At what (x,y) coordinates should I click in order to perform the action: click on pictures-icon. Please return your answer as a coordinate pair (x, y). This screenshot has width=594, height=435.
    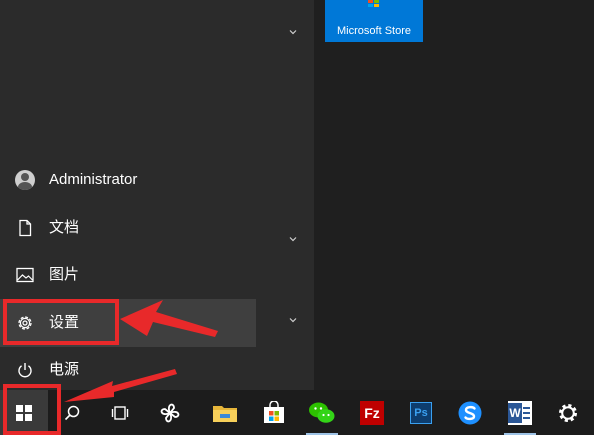
    Looking at the image, I should click on (25, 275).